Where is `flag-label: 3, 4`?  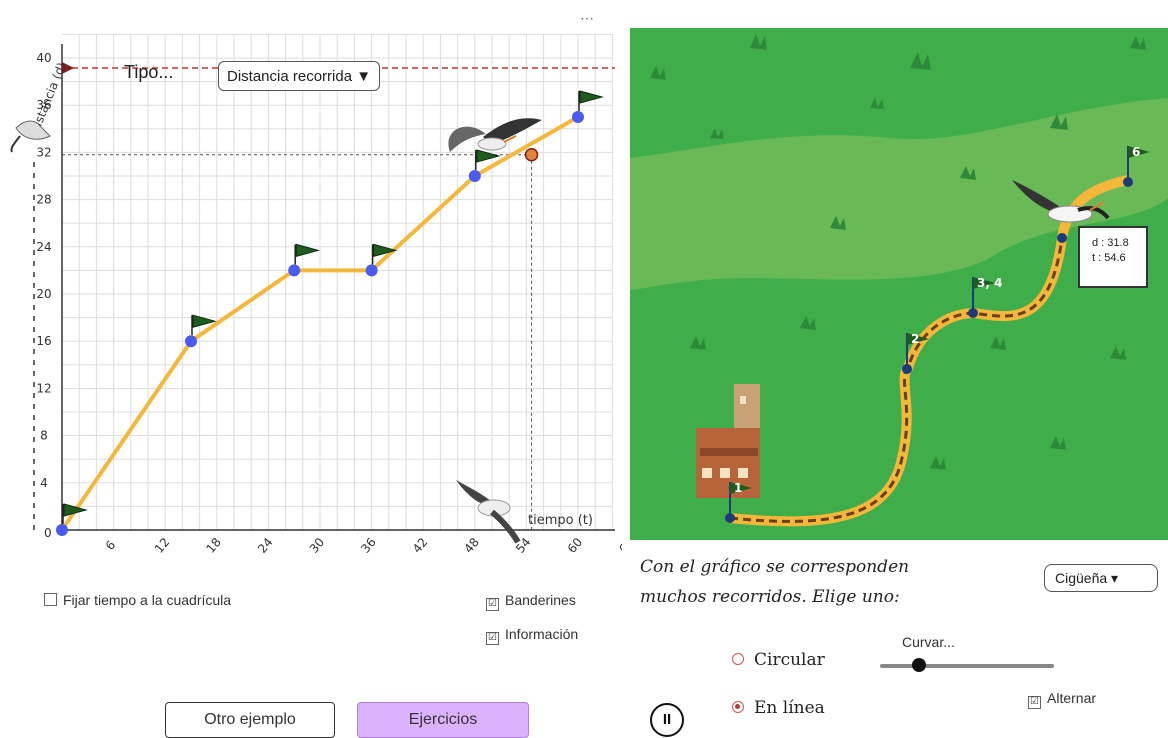
flag-label: 3, 4 is located at coordinates (989, 283).